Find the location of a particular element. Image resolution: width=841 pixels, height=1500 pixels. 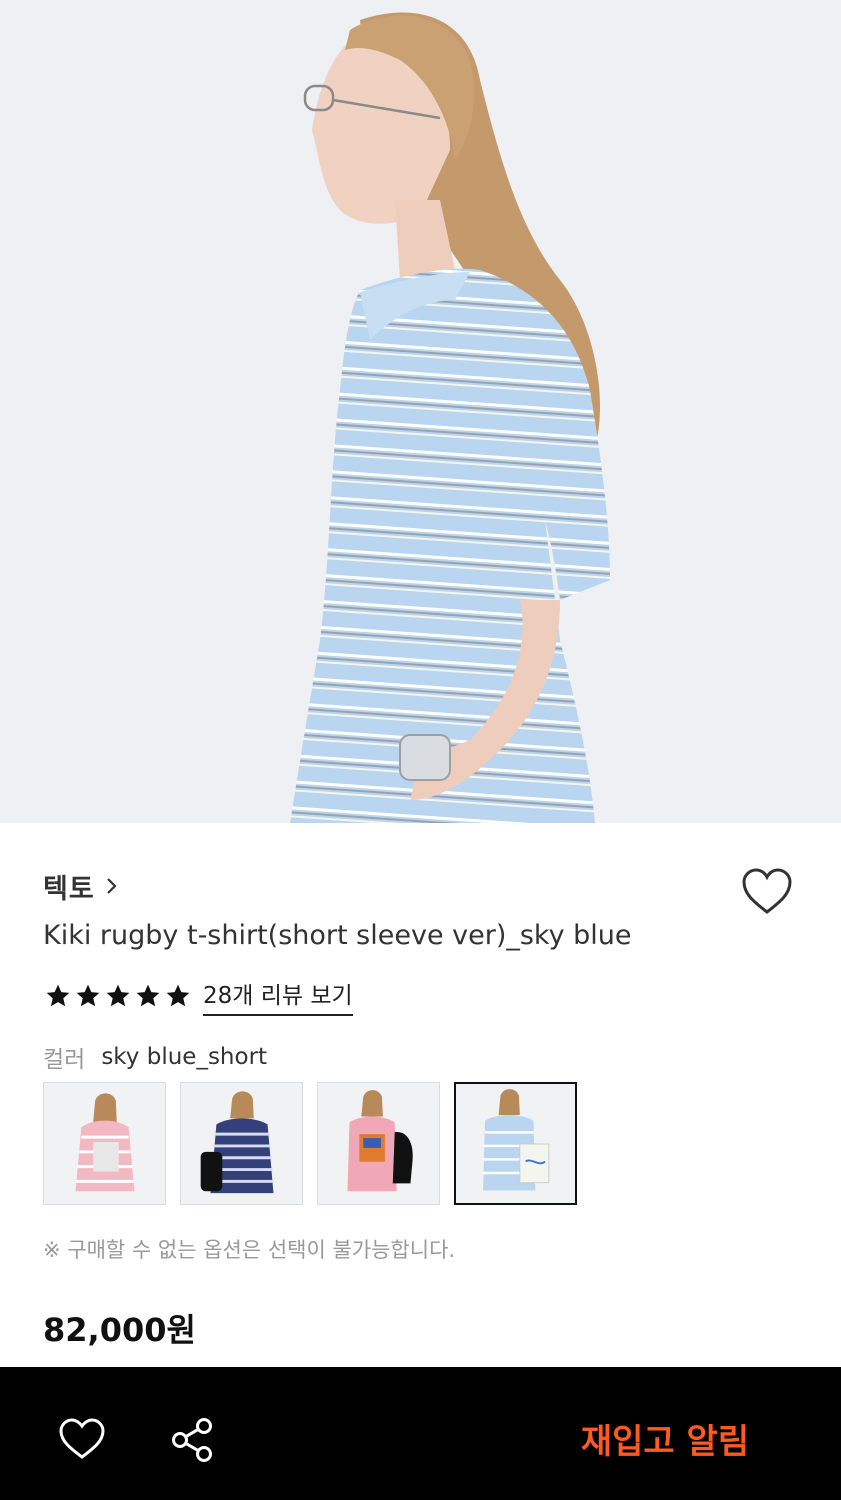

bottom-action-bar: 재입고 알림 is located at coordinates (420, 1433).